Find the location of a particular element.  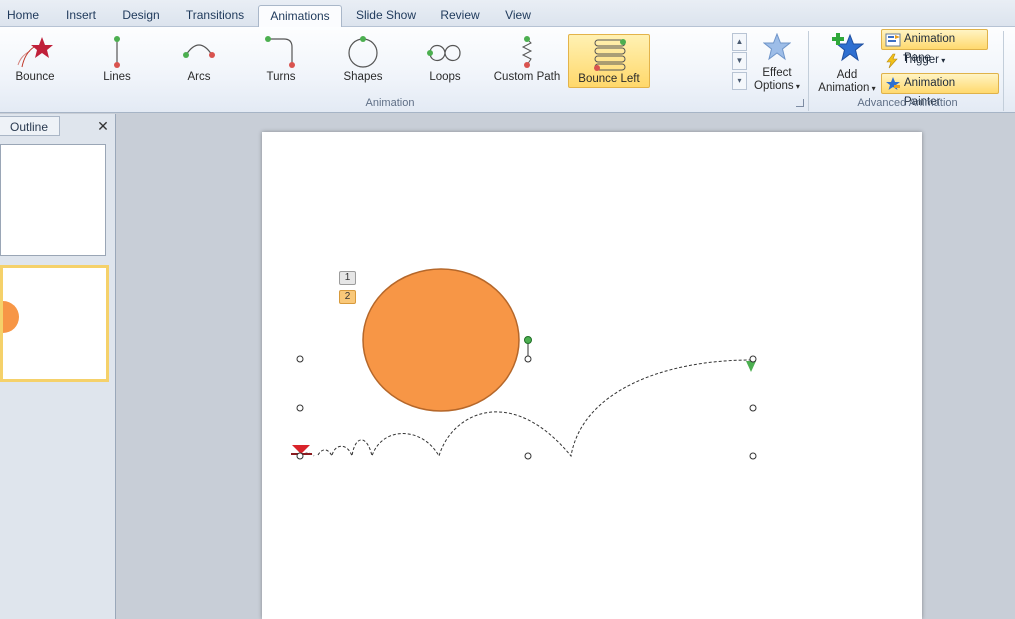

slides-outline-pane: Outline ✕ is located at coordinates (58, 366).